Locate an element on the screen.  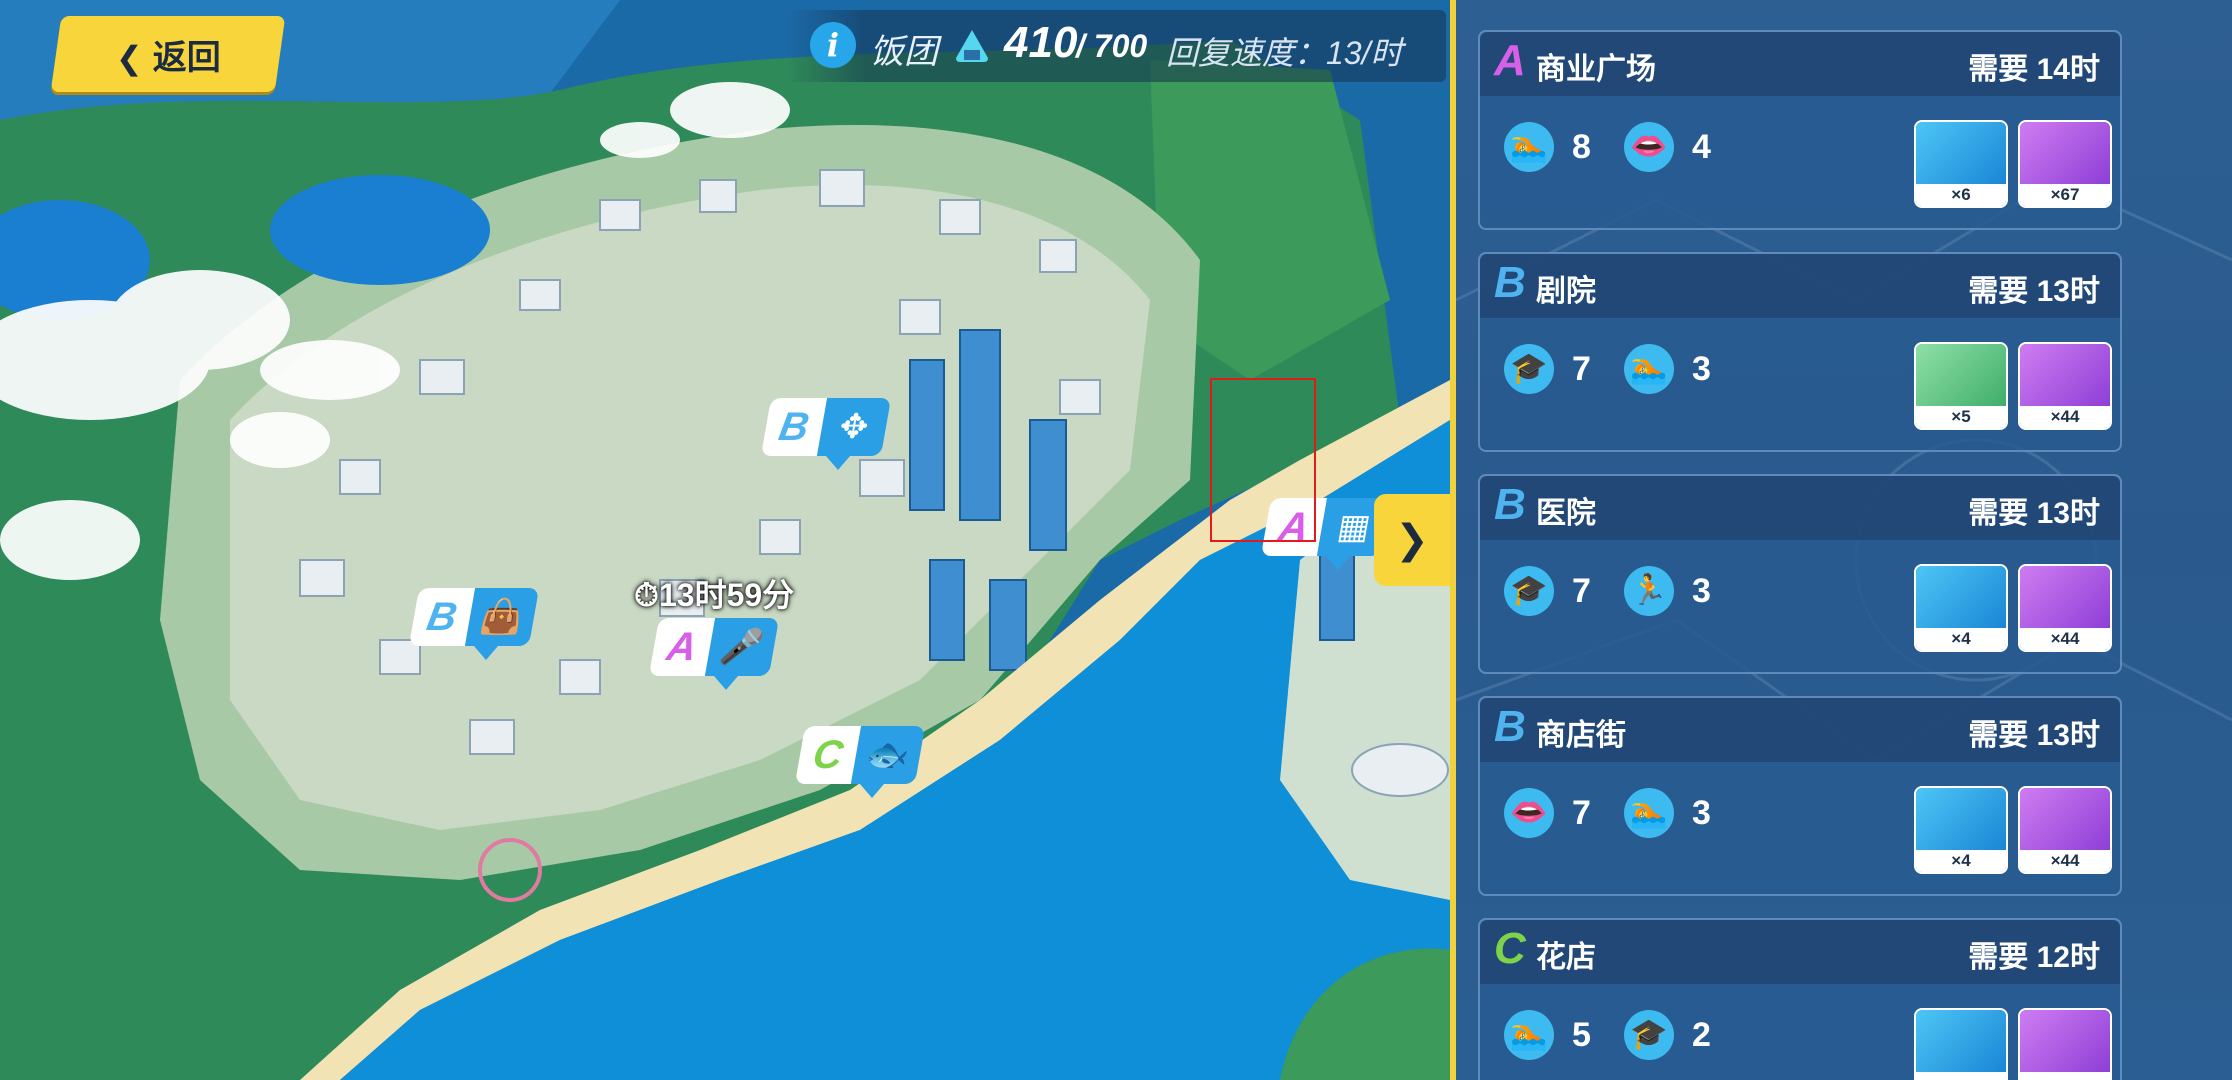
back-button-label: 返回 is located at coordinates (186, 57).